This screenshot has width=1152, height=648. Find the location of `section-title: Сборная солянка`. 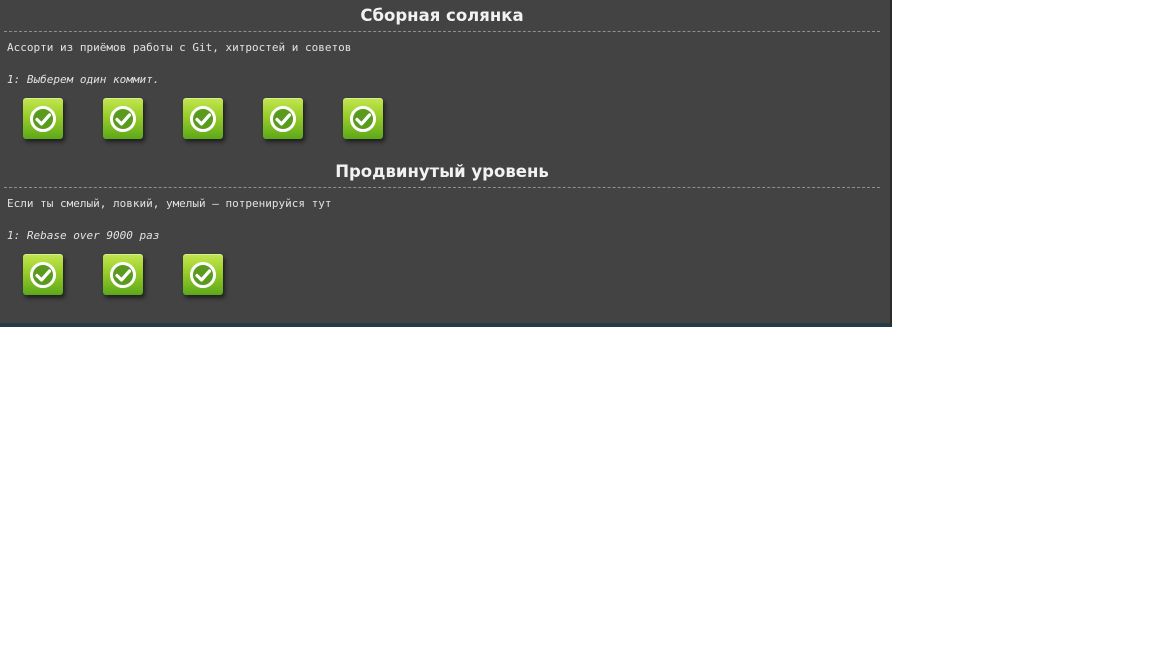

section-title: Сборная солянка is located at coordinates (442, 16).